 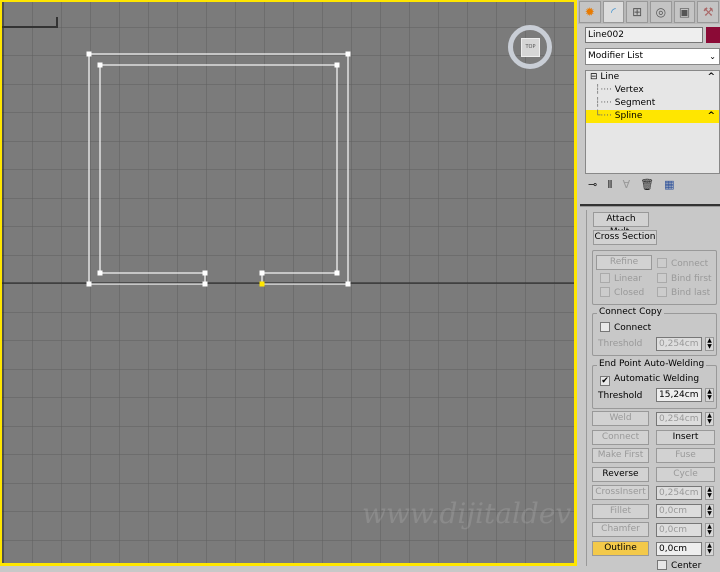 What do you see at coordinates (679, 530) in the screenshot?
I see `chamfer-field: 0,0cm` at bounding box center [679, 530].